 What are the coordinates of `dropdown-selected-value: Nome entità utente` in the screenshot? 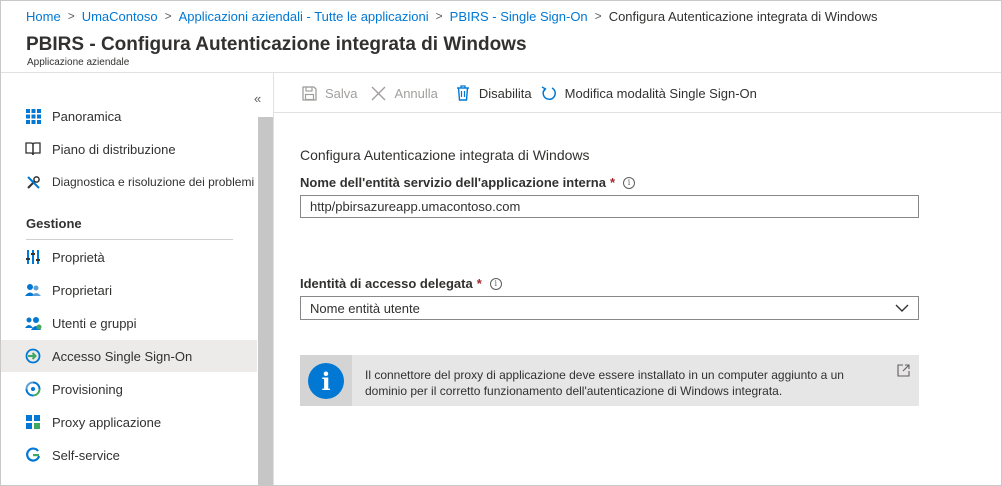 It's located at (365, 308).